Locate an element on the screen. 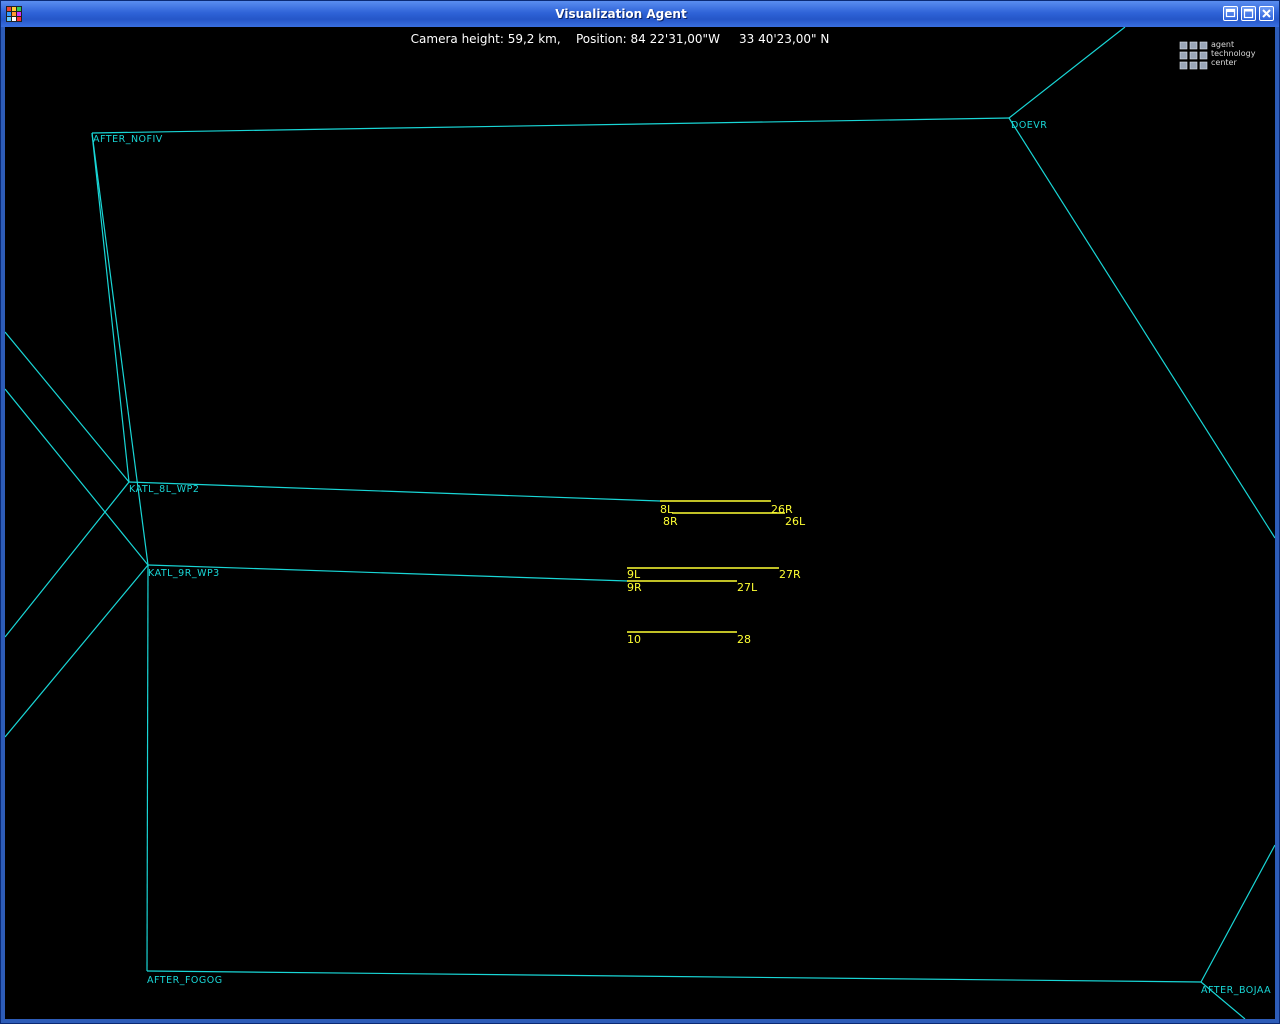 This screenshot has height=1024, width=1280. runway-label-27r: 27R is located at coordinates (790, 574).